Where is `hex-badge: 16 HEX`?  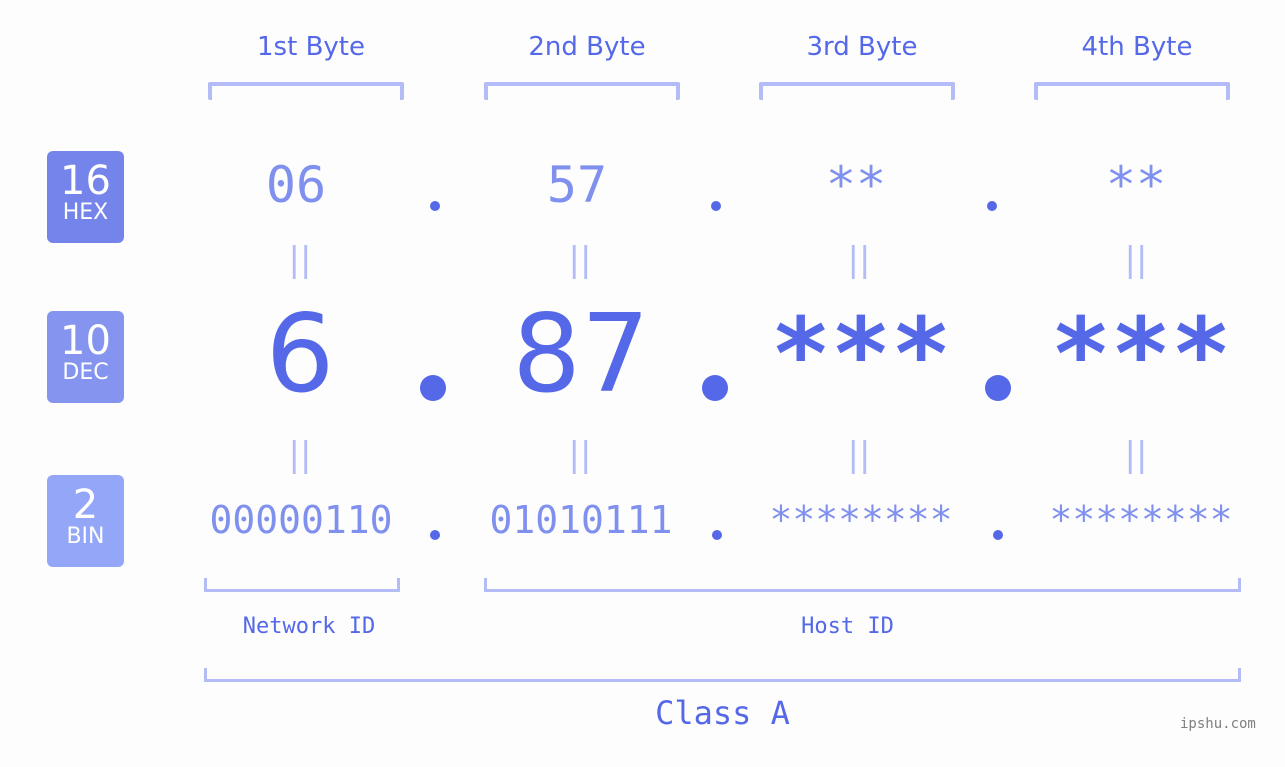 hex-badge: 16 HEX is located at coordinates (85, 197).